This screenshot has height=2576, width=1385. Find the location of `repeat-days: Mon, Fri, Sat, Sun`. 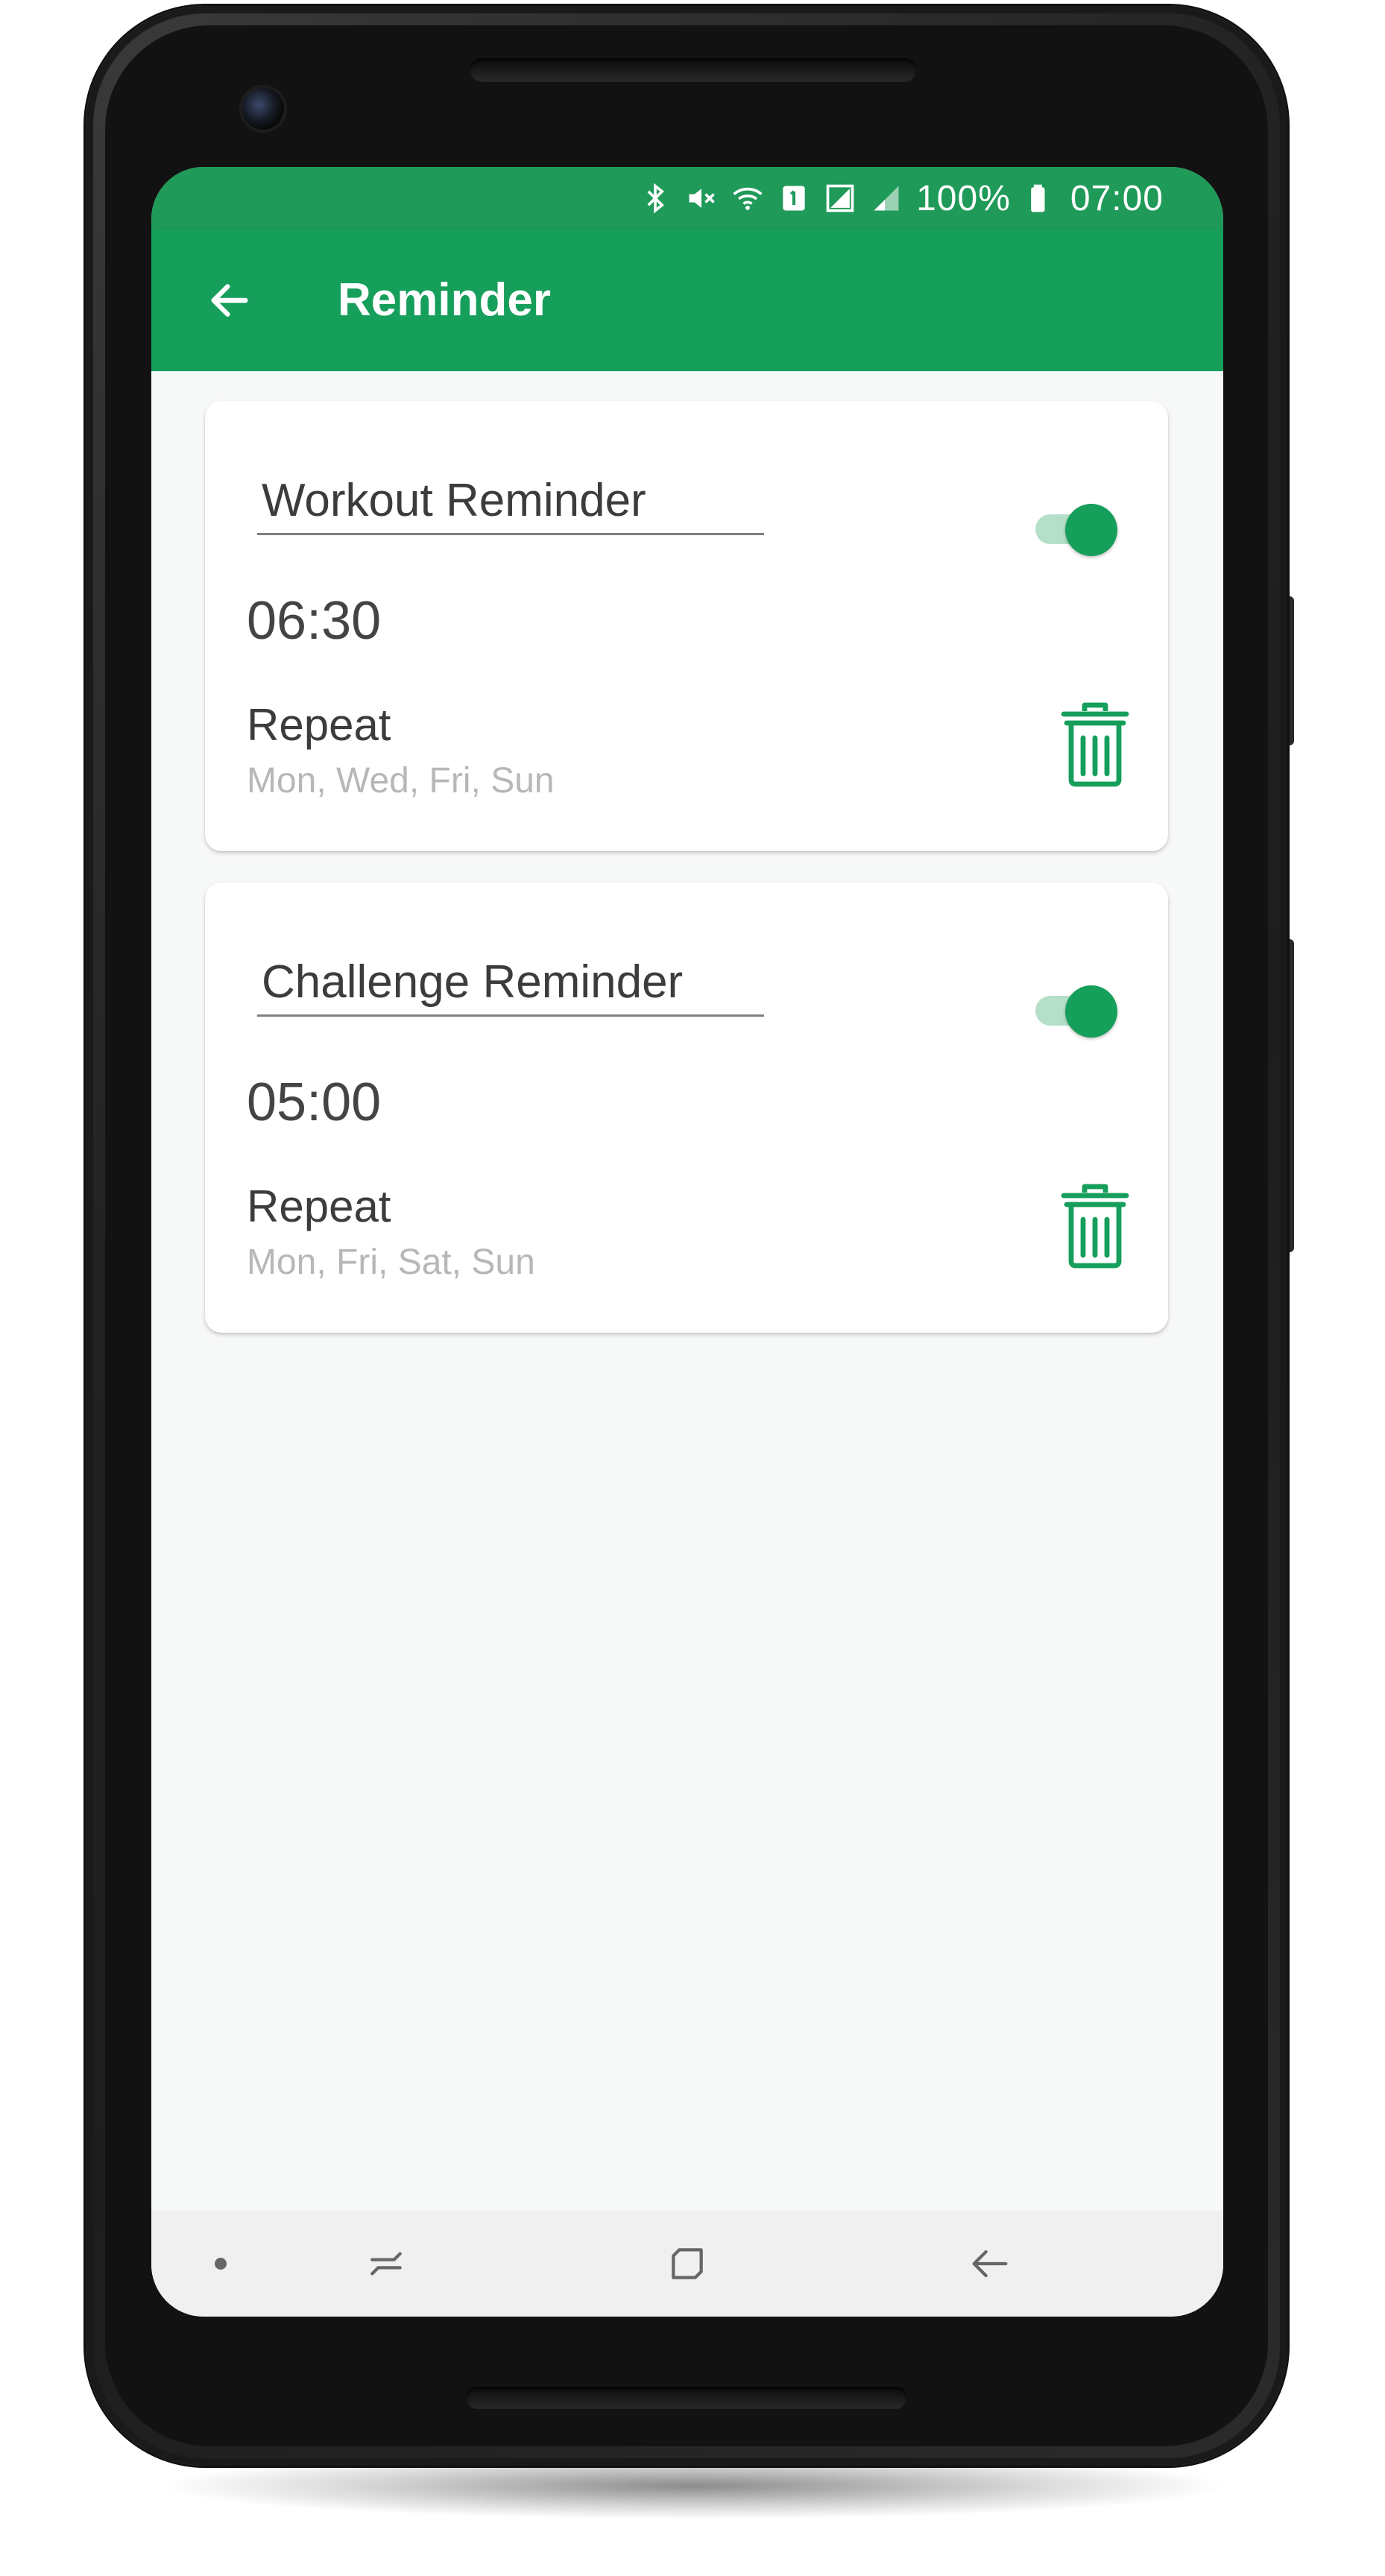

repeat-days: Mon, Fri, Sat, Sun is located at coordinates (391, 1262).